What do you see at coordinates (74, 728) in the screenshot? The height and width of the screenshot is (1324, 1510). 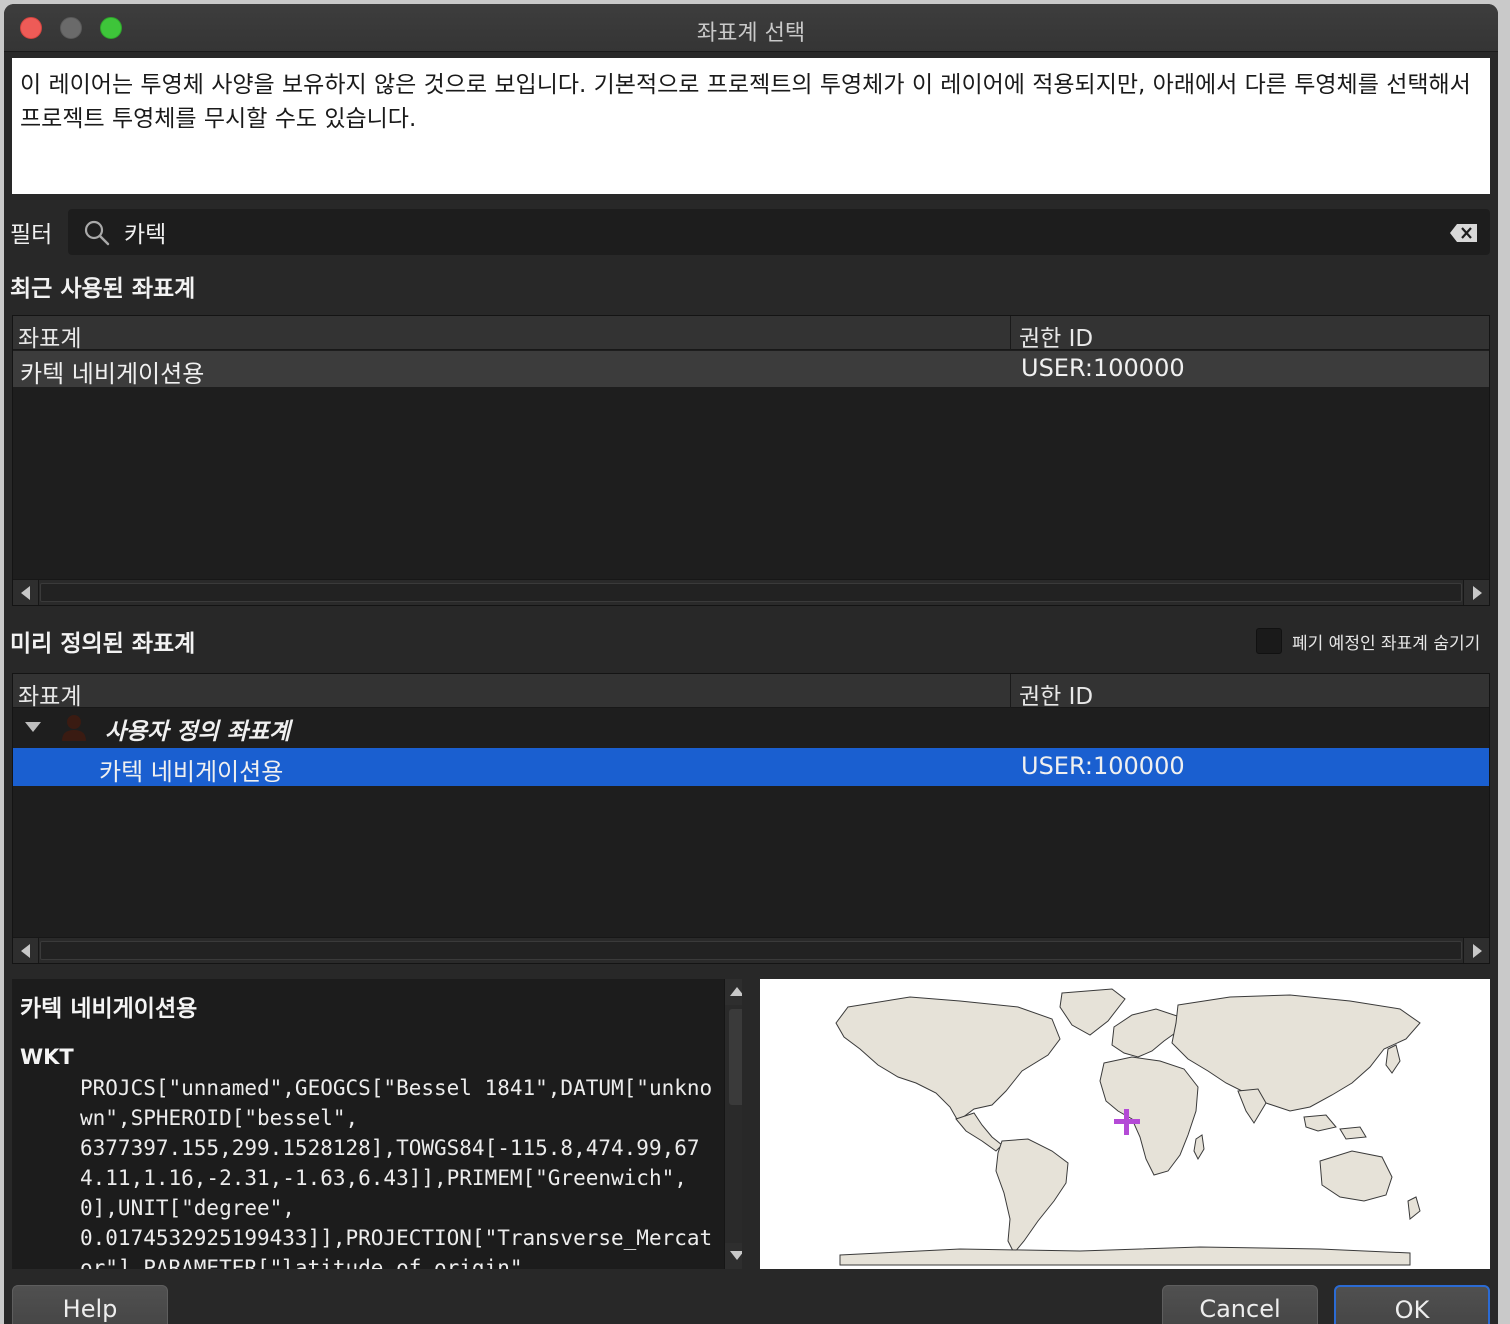 I see `user-icon` at bounding box center [74, 728].